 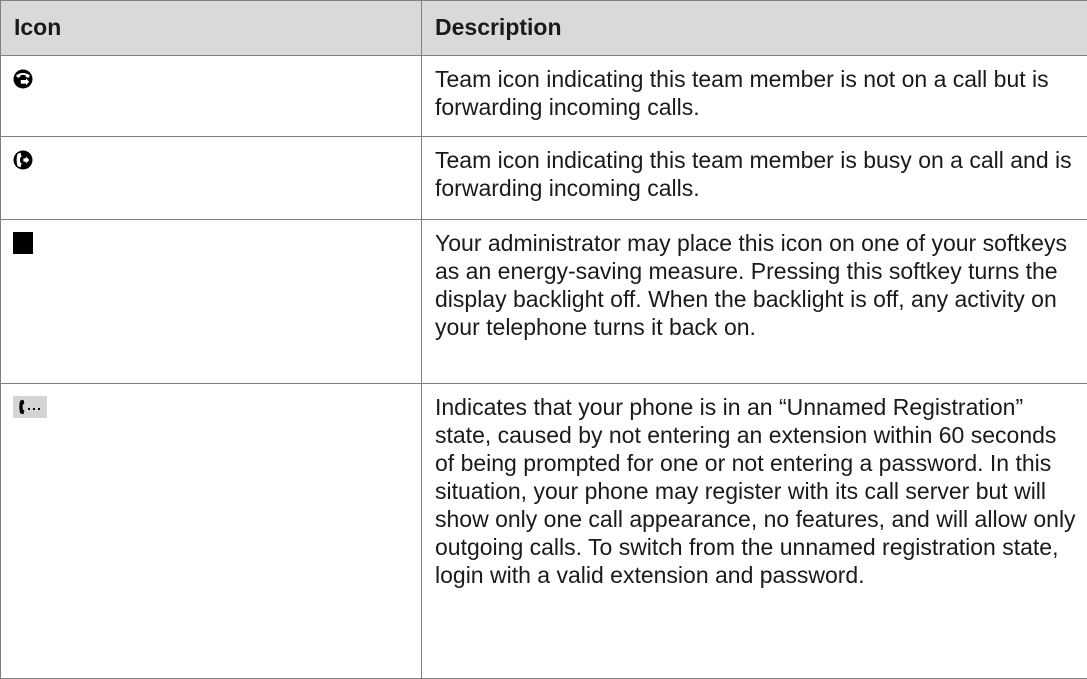 What do you see at coordinates (26, 409) in the screenshot?
I see `unnamed-registration-handset-icon` at bounding box center [26, 409].